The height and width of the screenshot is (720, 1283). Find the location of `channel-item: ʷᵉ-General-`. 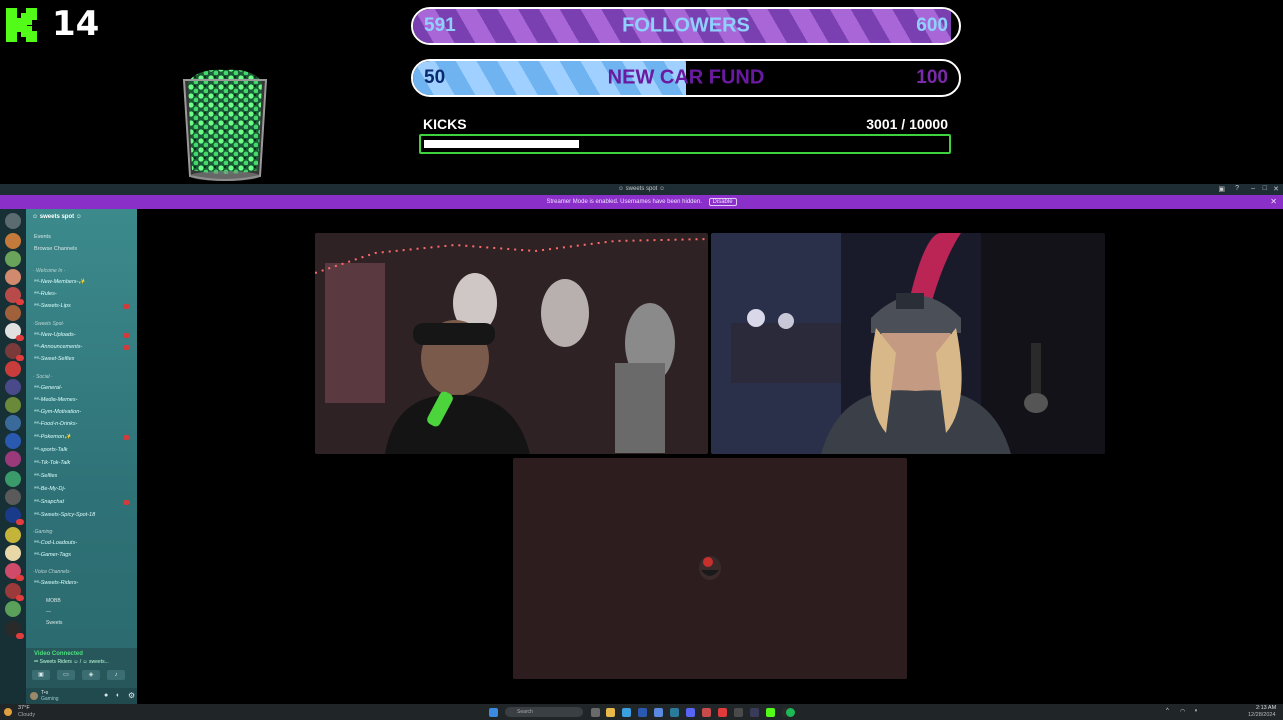

channel-item: ʷᵉ-General- is located at coordinates (48, 388).